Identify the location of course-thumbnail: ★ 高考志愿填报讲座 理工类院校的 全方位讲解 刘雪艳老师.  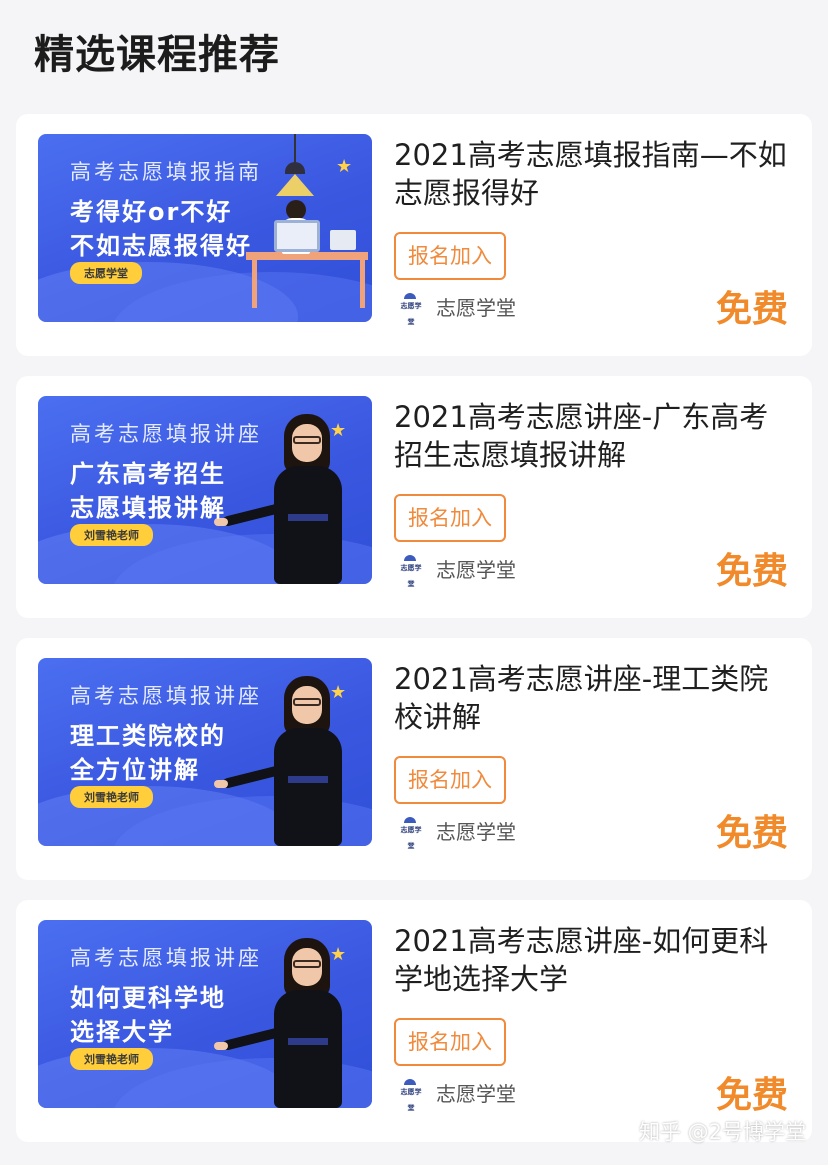
(205, 752).